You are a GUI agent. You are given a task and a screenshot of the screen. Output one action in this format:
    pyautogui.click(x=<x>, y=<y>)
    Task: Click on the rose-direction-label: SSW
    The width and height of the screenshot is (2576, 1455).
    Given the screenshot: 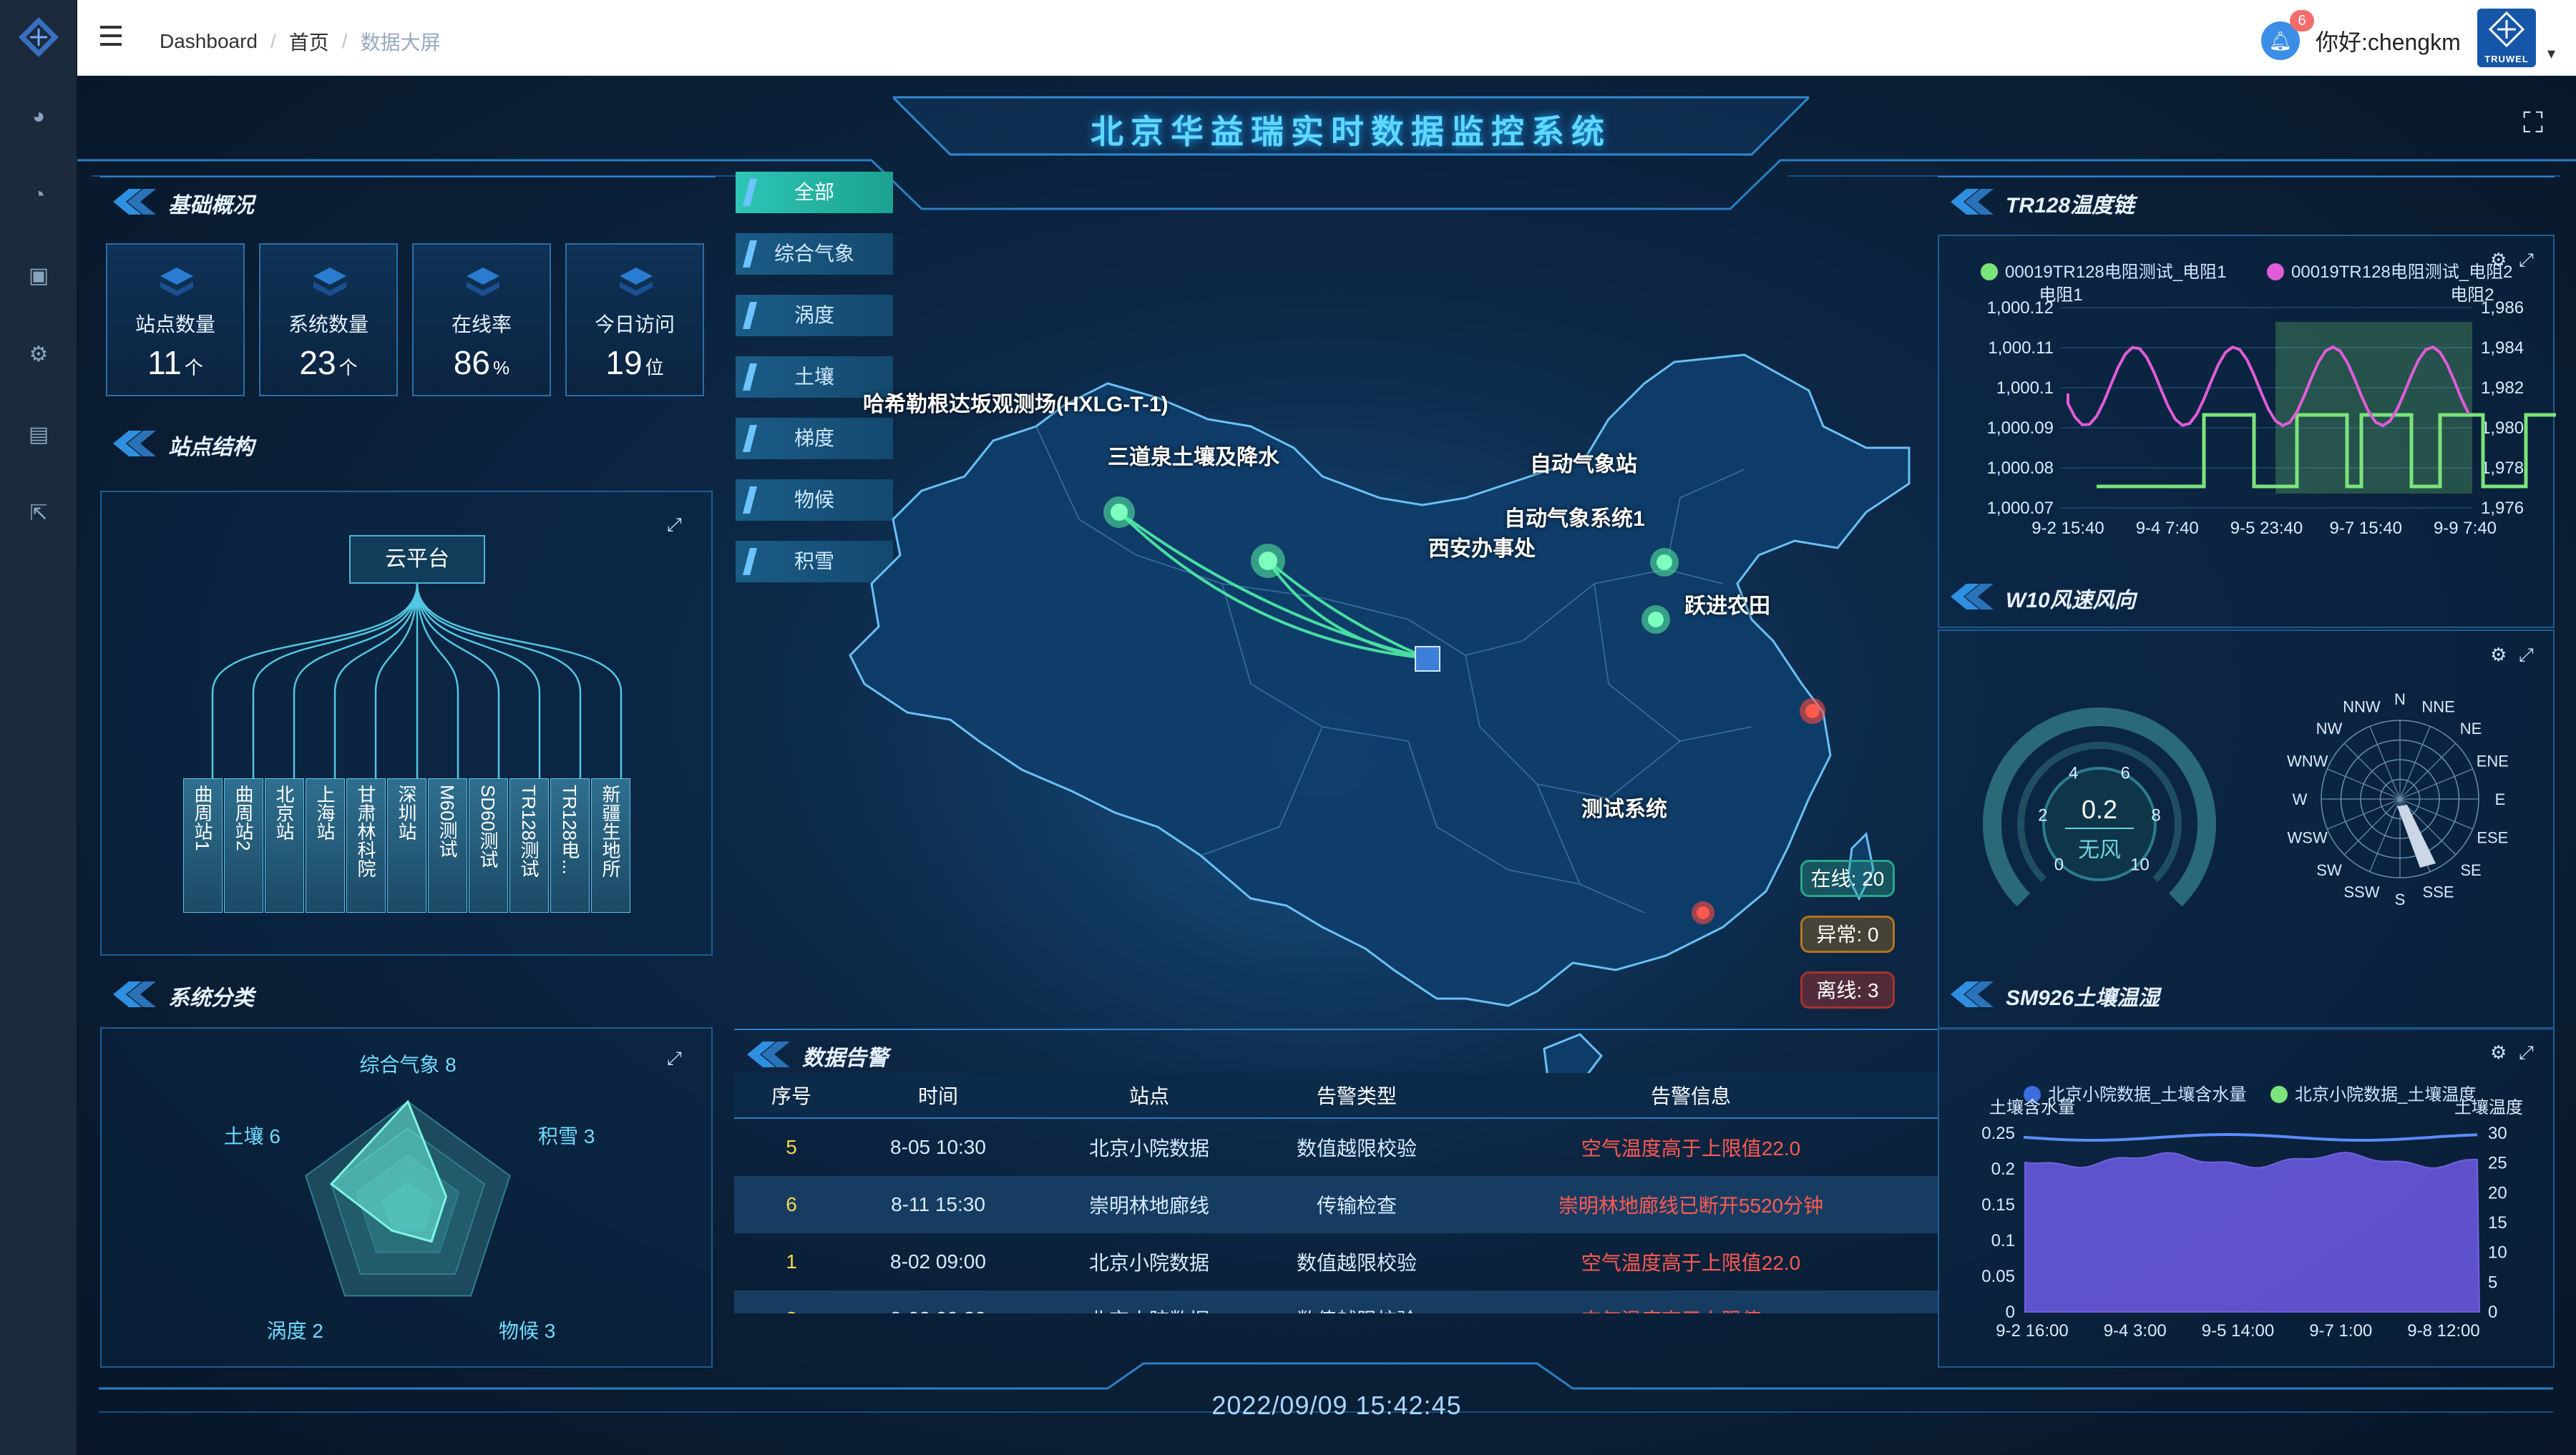 What is the action you would take?
    pyautogui.click(x=2361, y=892)
    